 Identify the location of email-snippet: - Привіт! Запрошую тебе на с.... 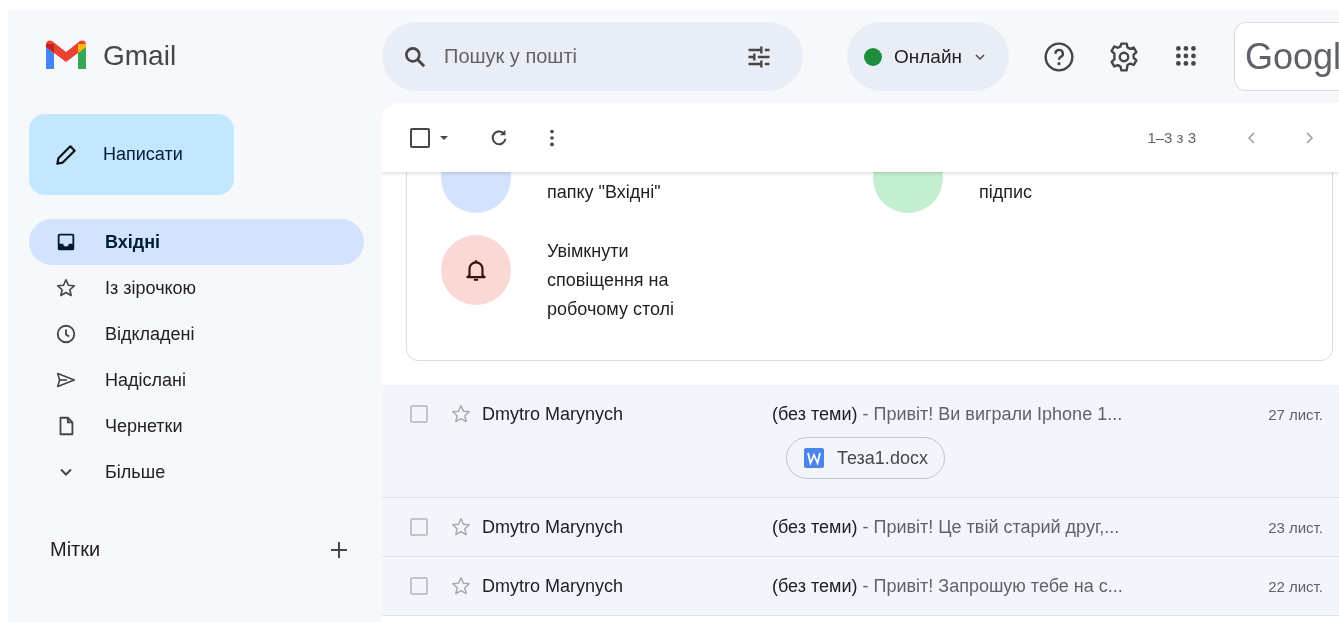
(992, 586).